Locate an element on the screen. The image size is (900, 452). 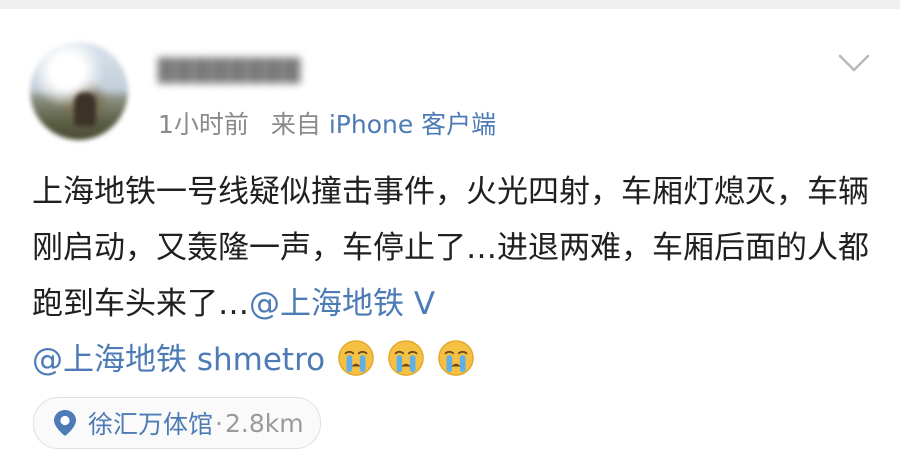
verified-link: V is located at coordinates (424, 304).